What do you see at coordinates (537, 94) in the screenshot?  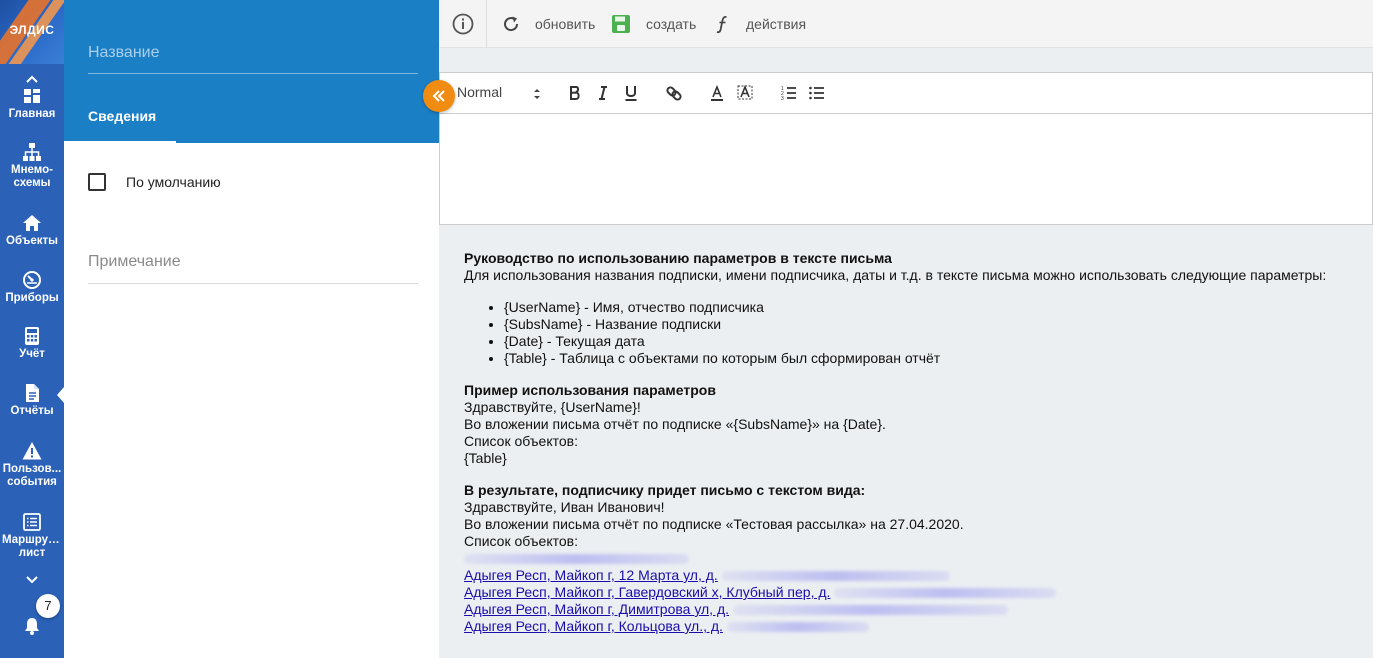 I see `select-arrows-icon` at bounding box center [537, 94].